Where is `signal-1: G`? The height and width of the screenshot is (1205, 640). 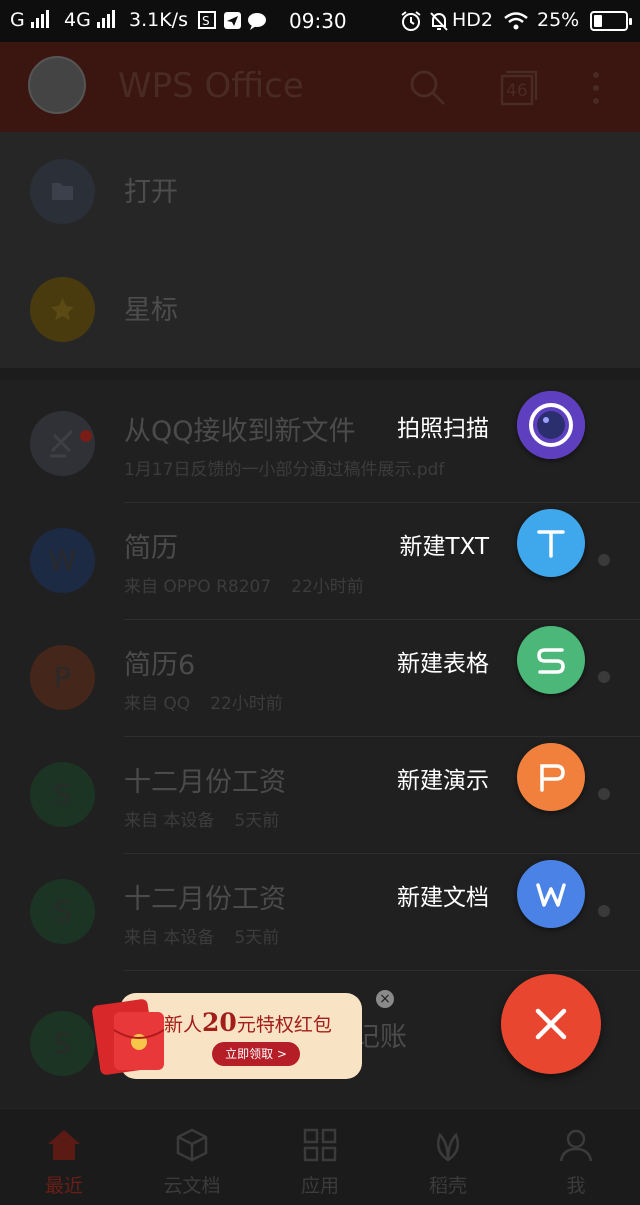
signal-1: G is located at coordinates (31, 20).